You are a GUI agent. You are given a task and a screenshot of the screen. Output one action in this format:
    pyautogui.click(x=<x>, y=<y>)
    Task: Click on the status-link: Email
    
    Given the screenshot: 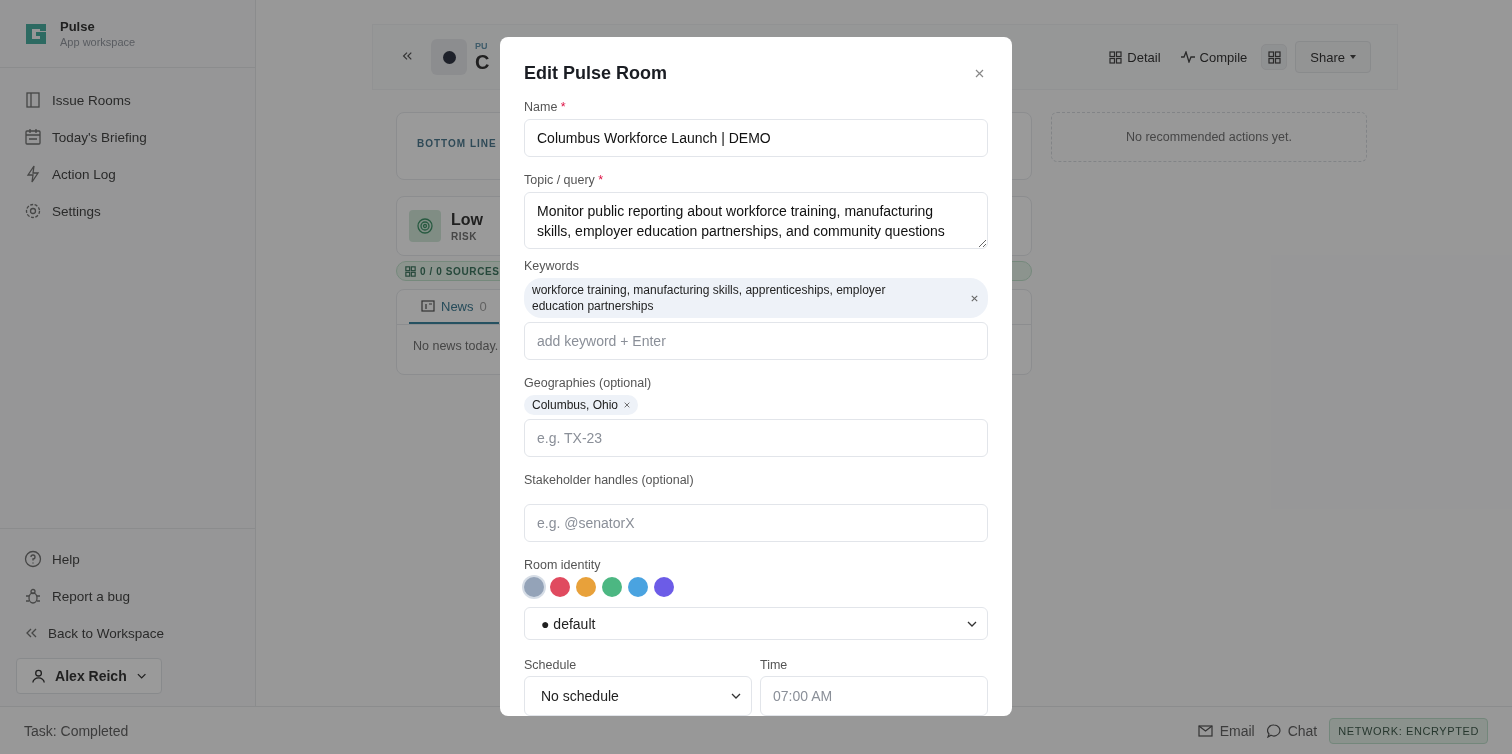 What is the action you would take?
    pyautogui.click(x=1226, y=730)
    